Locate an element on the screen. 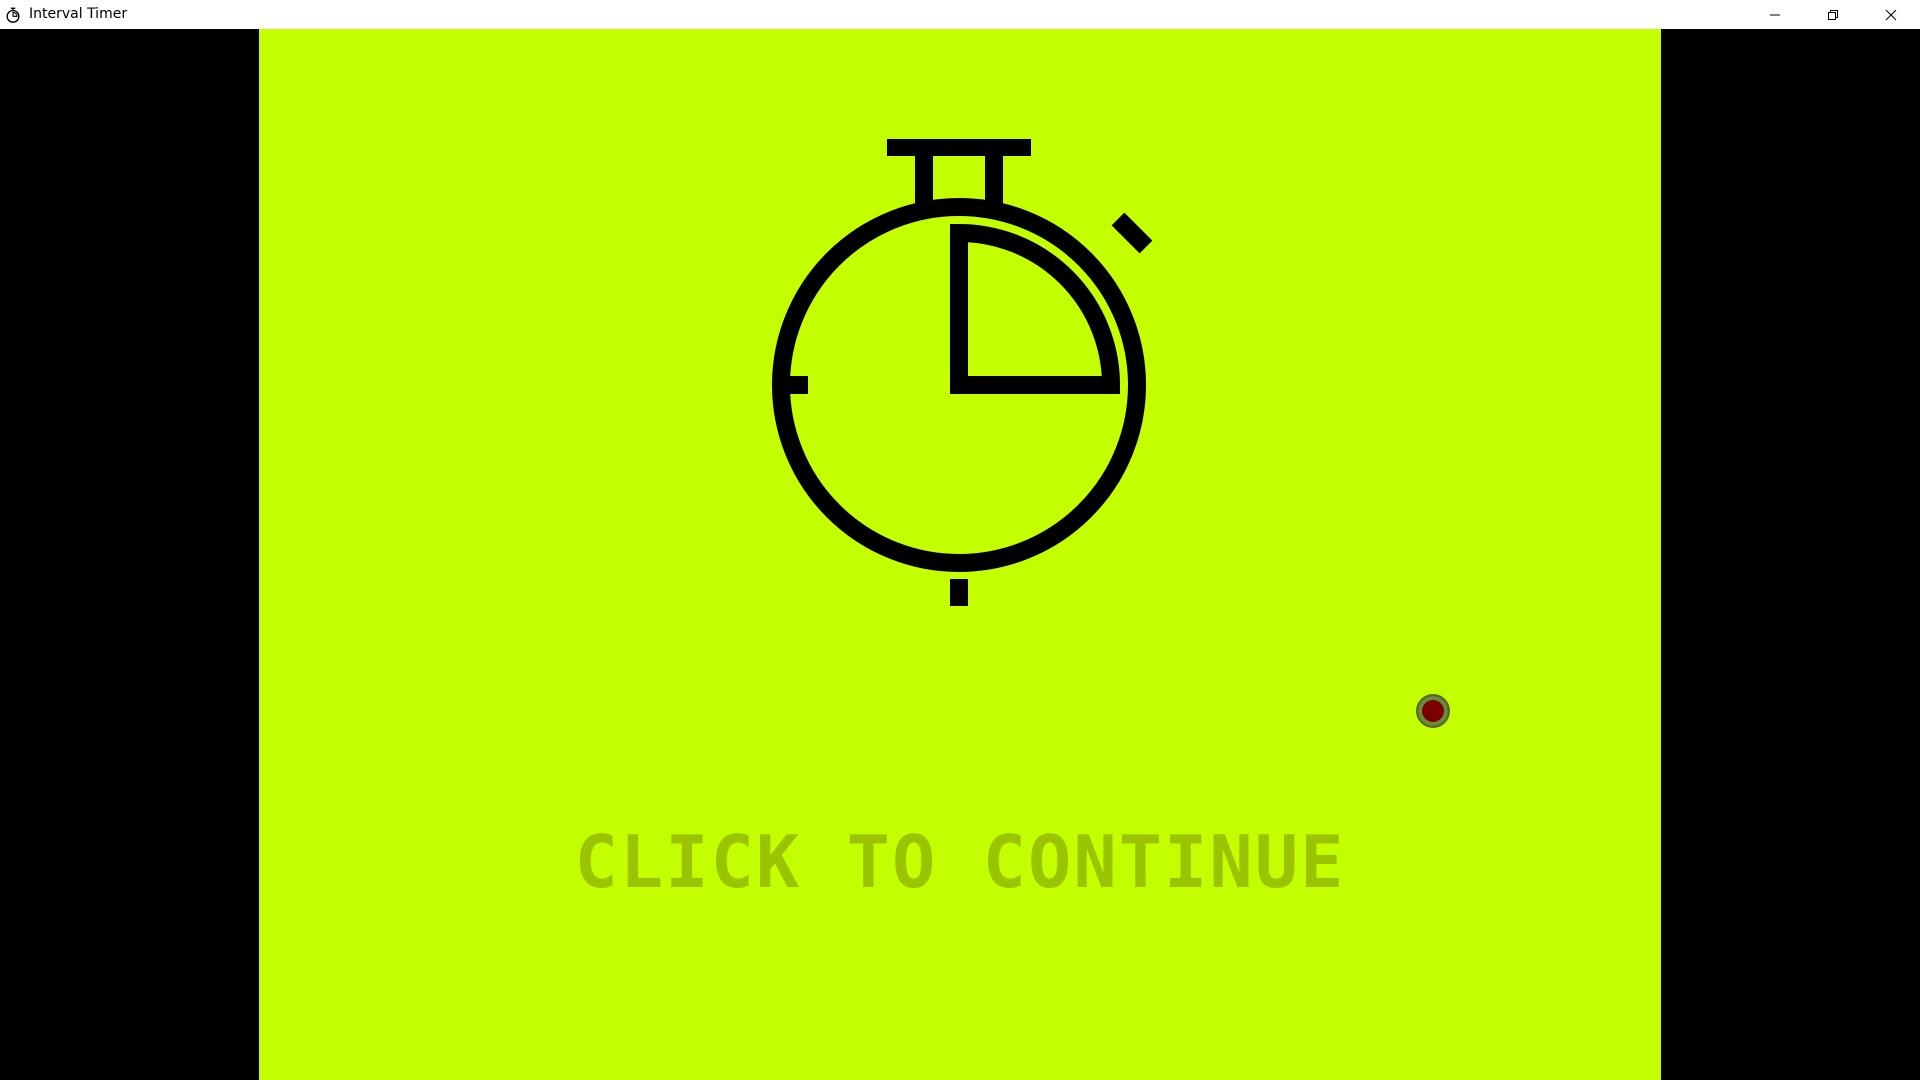 The image size is (1920, 1080). minimize-button is located at coordinates (1775, 14).